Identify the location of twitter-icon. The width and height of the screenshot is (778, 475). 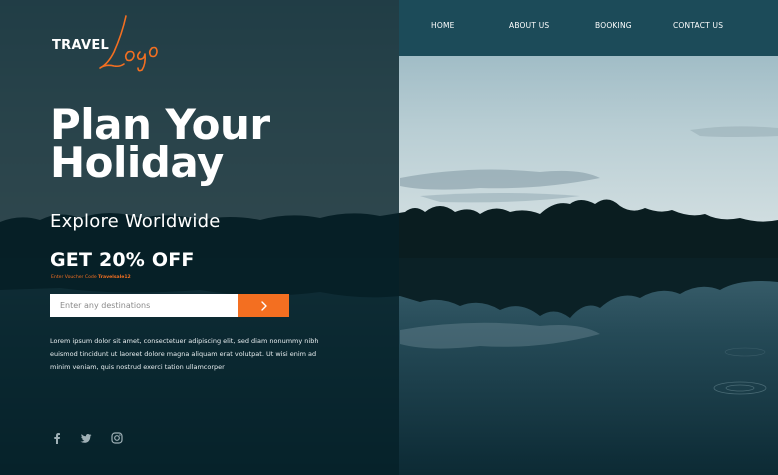
(86, 438).